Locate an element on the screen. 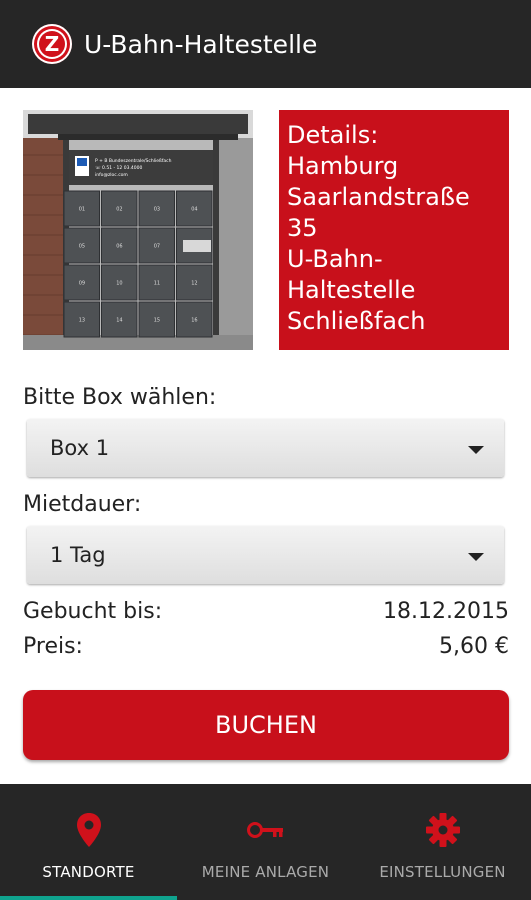 The image size is (531, 900). nav-label-einstellungen: EINSTELLUNGEN is located at coordinates (442, 872).